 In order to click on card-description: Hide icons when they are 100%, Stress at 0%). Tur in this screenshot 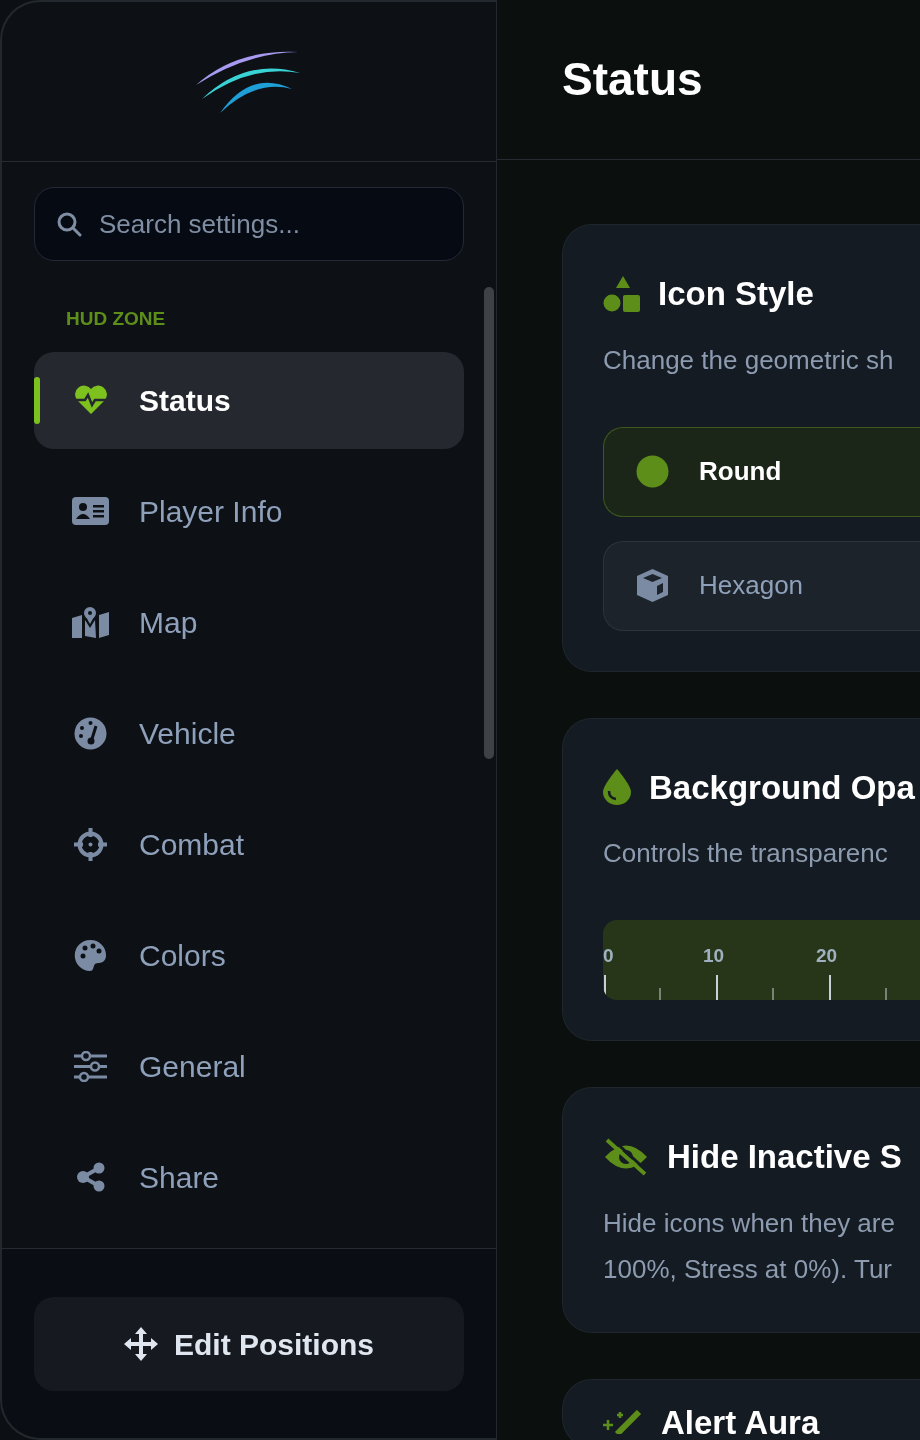, I will do `click(749, 1246)`.